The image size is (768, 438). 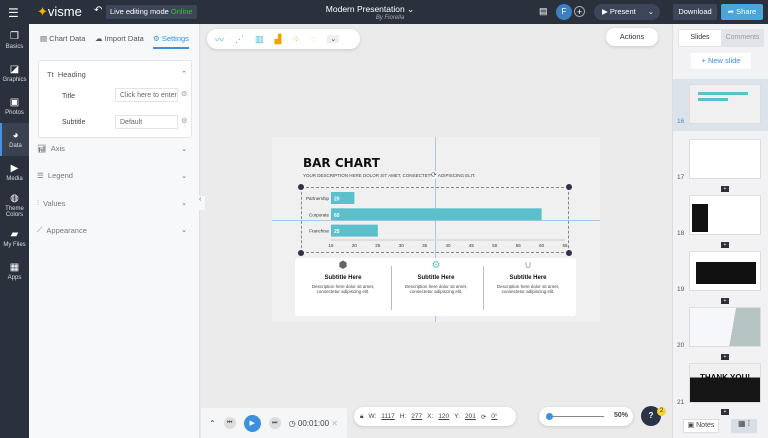 What do you see at coordinates (402, 245) in the screenshot?
I see `x-tick-label: 30` at bounding box center [402, 245].